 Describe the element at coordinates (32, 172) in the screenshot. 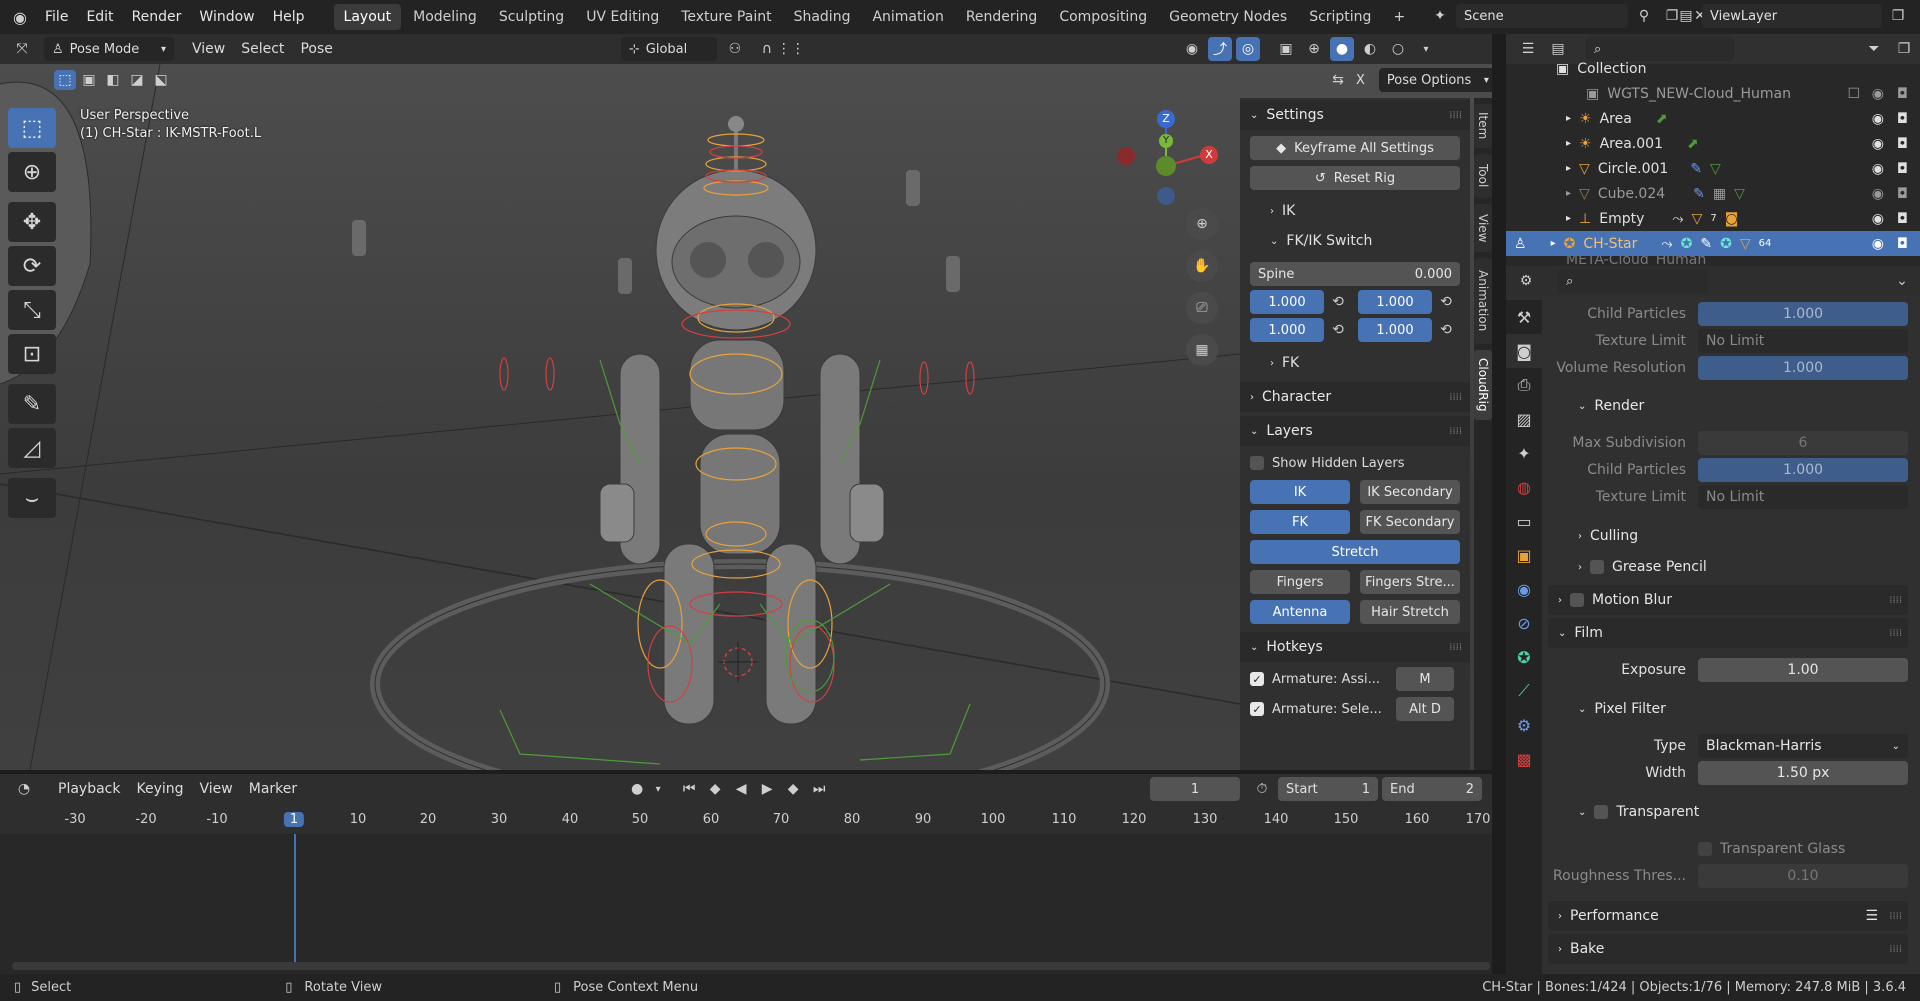

I see `cursor-tool-icon: ⊕` at that location.